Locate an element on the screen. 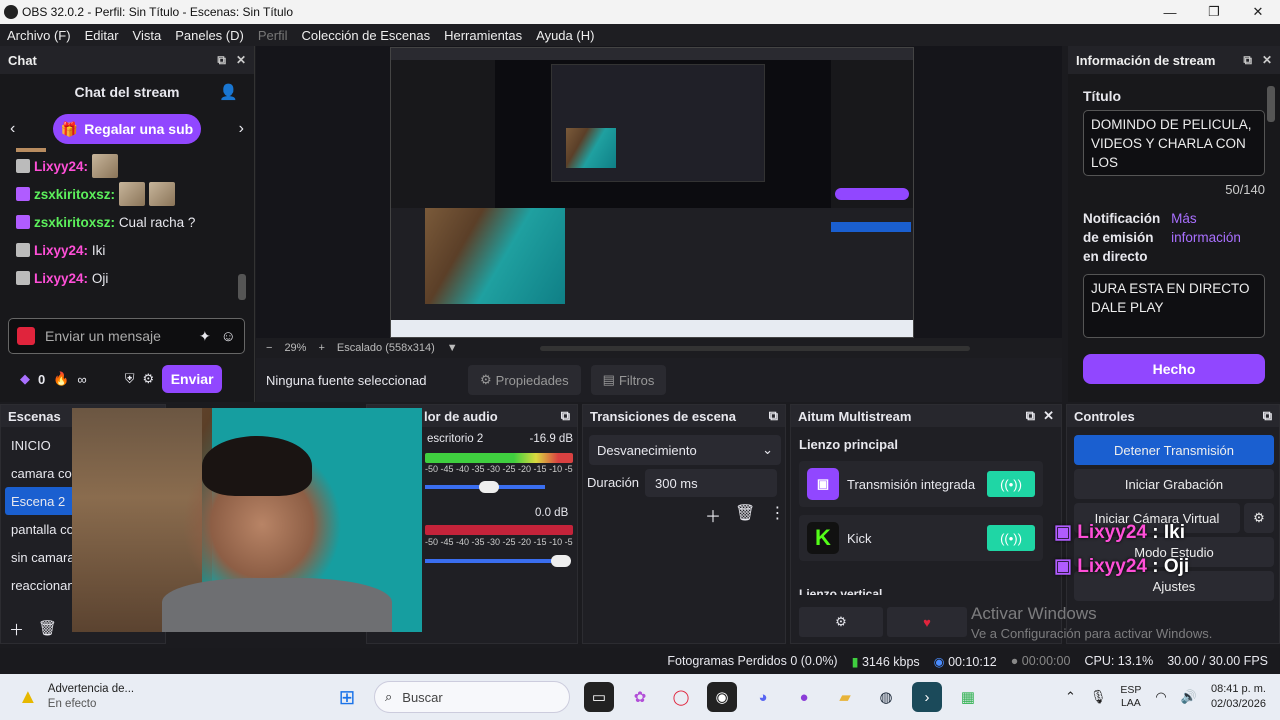 The width and height of the screenshot is (1280, 720). properties-button: ⚙ Propiedades is located at coordinates (524, 380).